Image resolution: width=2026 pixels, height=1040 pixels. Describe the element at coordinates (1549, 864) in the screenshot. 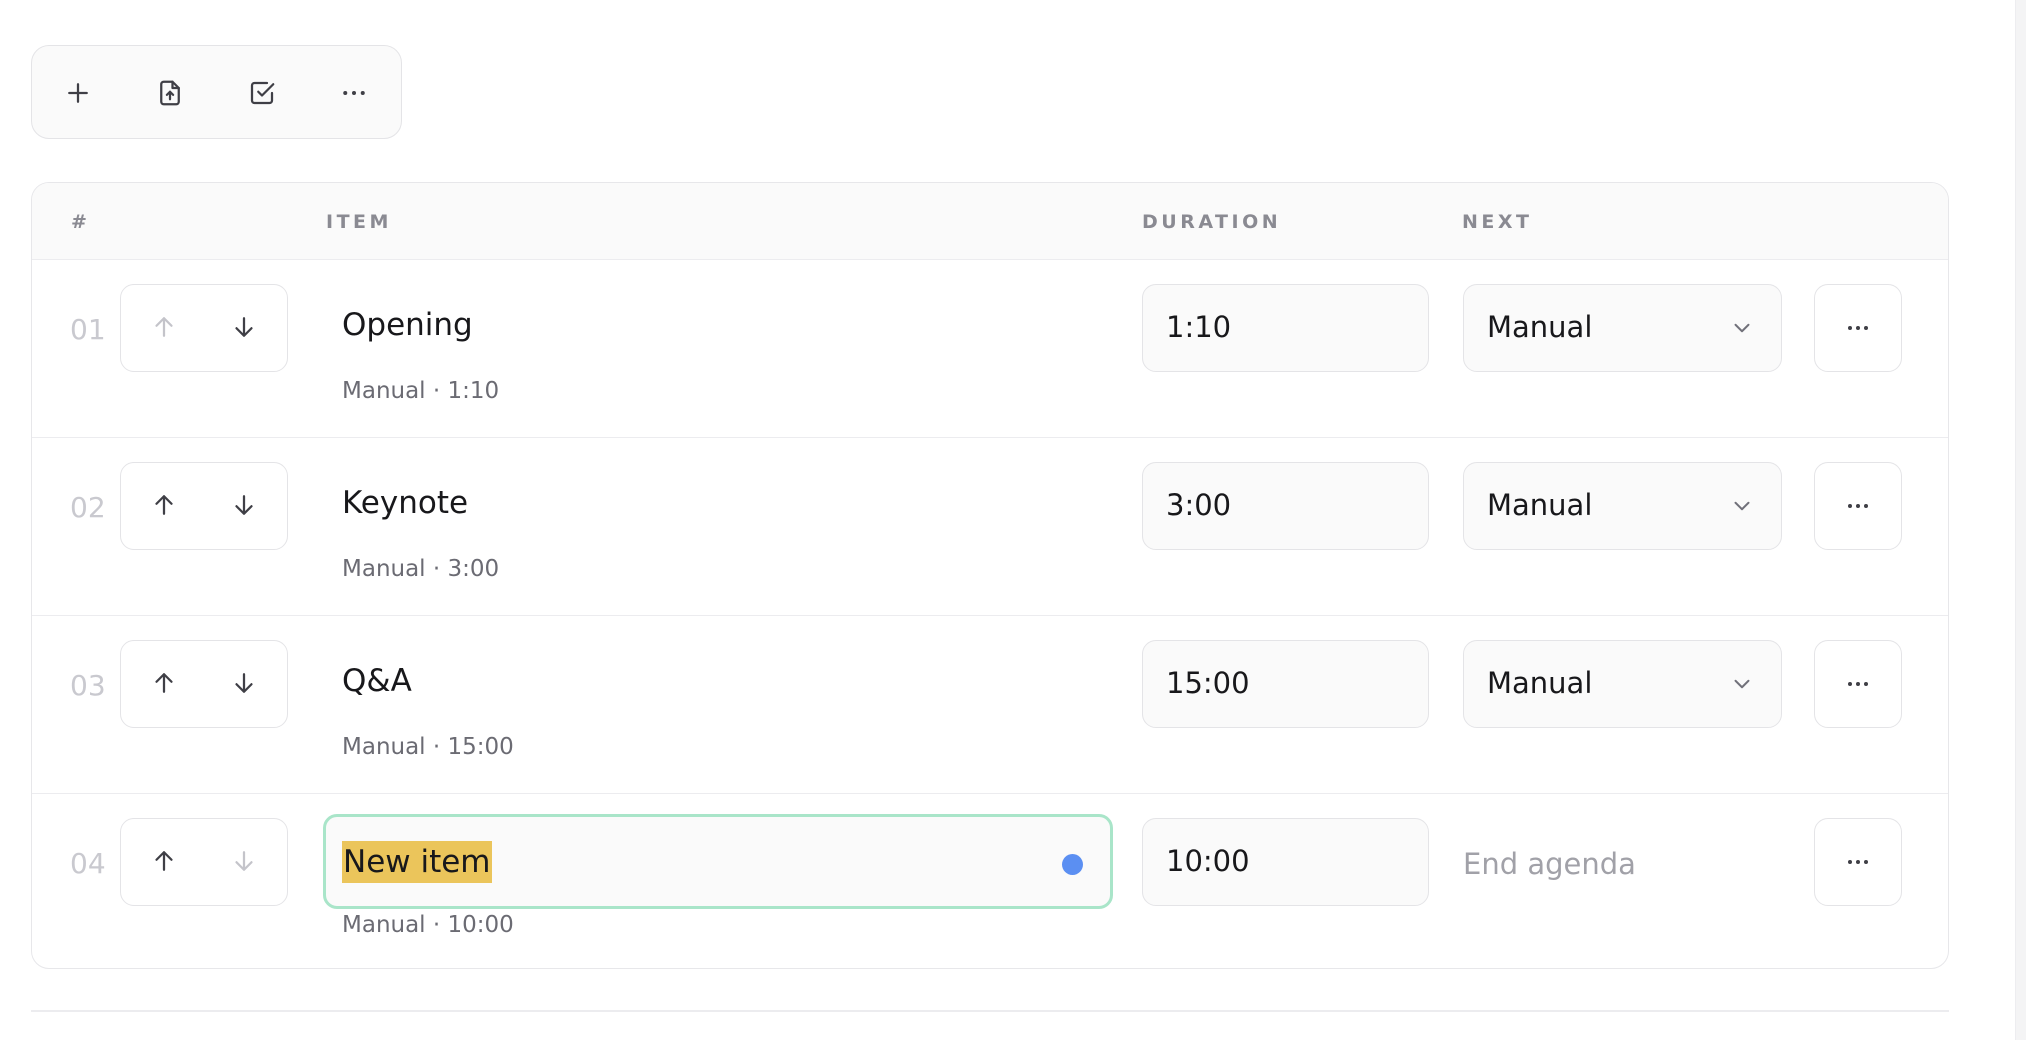

I see `next-end-agenda: End agenda` at that location.